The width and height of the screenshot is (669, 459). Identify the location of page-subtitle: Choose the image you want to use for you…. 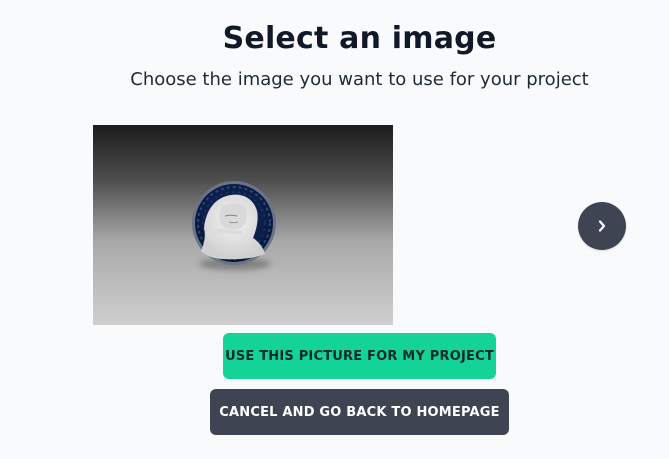
(359, 79).